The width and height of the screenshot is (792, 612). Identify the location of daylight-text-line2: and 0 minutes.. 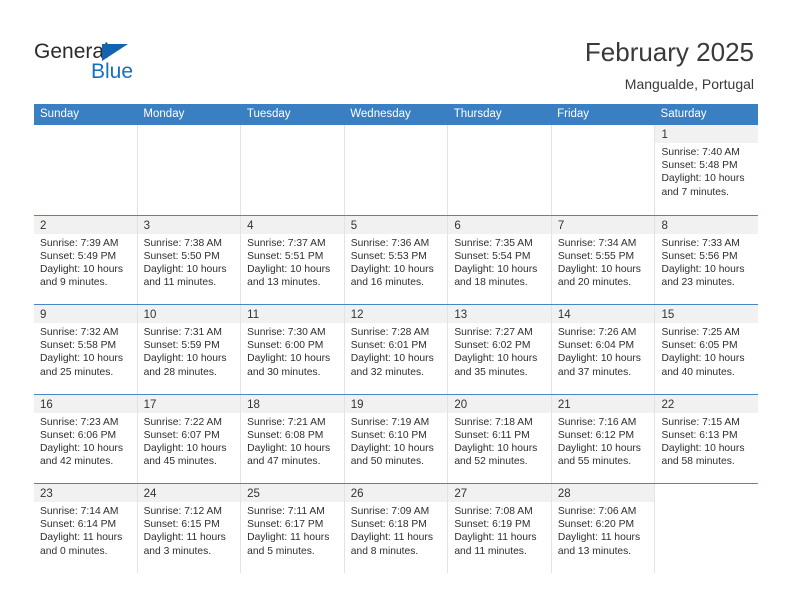
(74, 551).